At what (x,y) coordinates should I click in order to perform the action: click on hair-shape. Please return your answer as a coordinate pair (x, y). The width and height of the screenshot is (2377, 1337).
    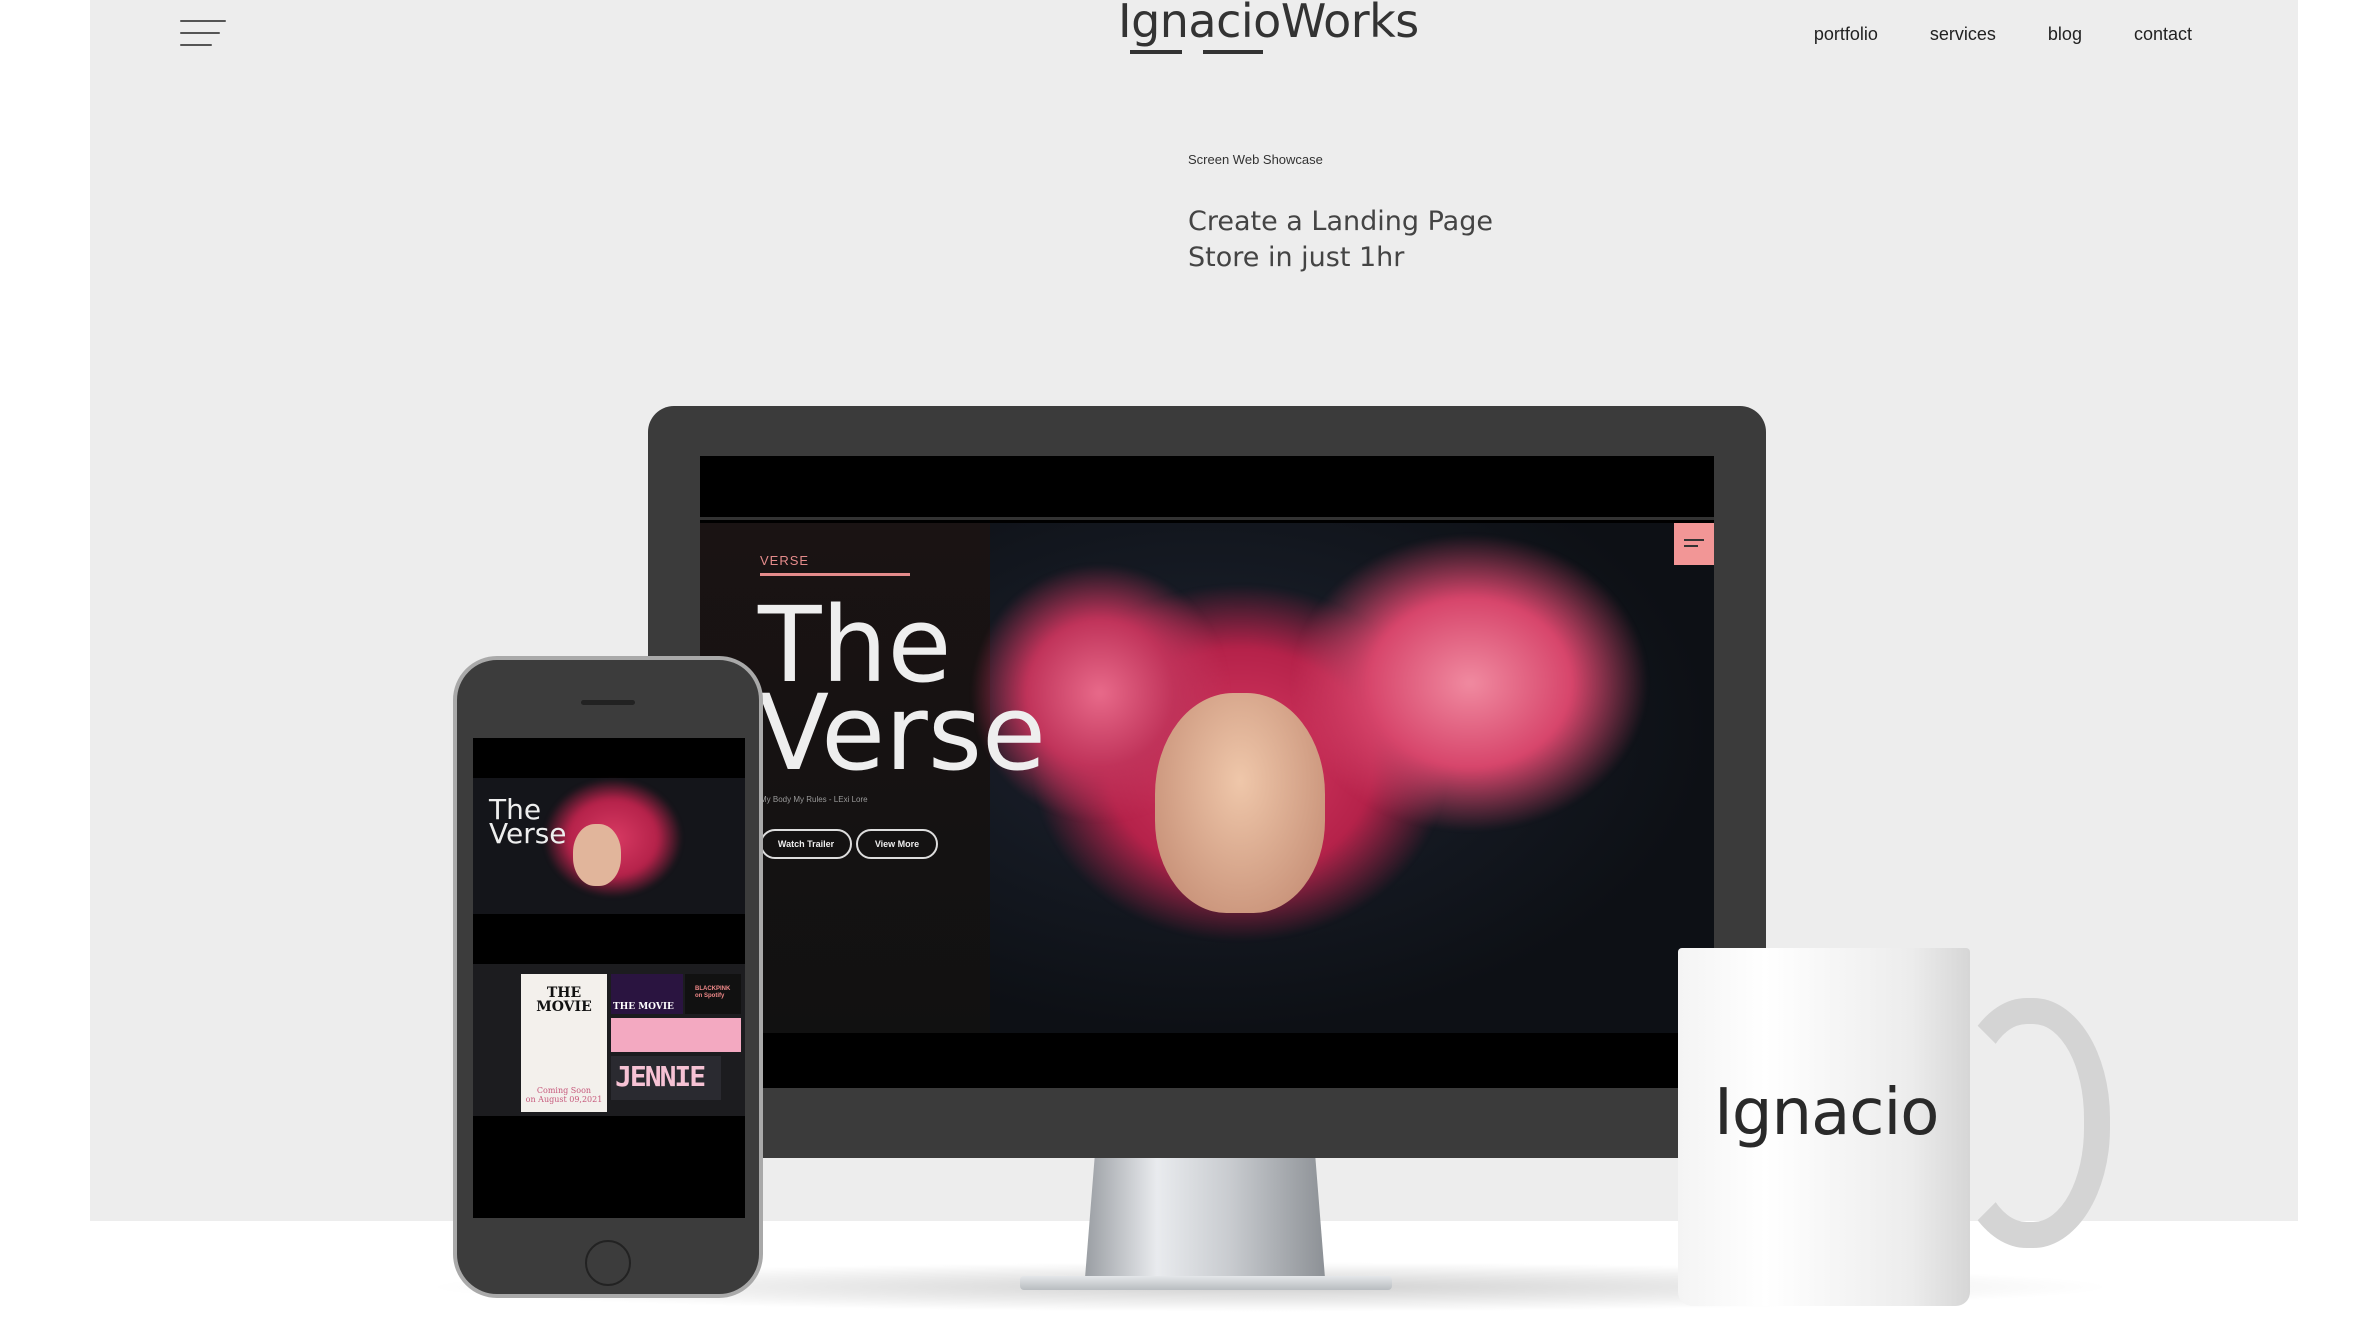
    Looking at the image, I should click on (1470, 683).